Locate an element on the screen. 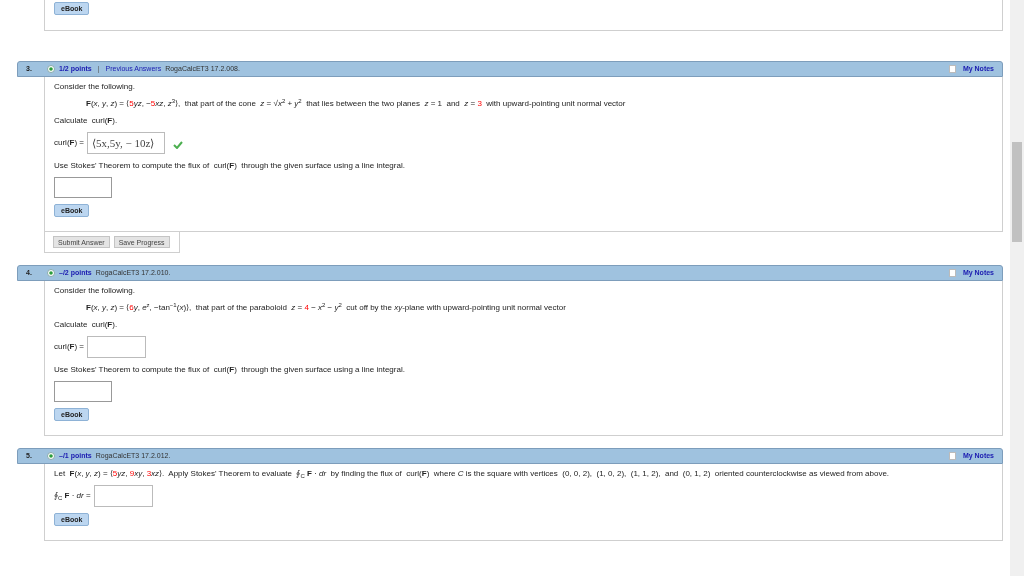 This screenshot has width=1024, height=576. formula-text: F(x, y, z) = ⟨6y, e$^{z}$, −tan$^{−1}$(x)⟩, that part of the paraboloid z = 4 − x$^{2}$ − y$^{2}$ cut off by the xy-plane with upward-pointing unit normal vector is located at coordinates (326, 307).